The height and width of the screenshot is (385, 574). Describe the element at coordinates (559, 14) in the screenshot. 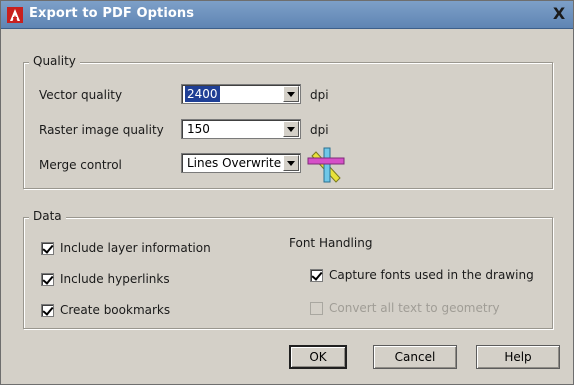

I see `close-button: X` at that location.